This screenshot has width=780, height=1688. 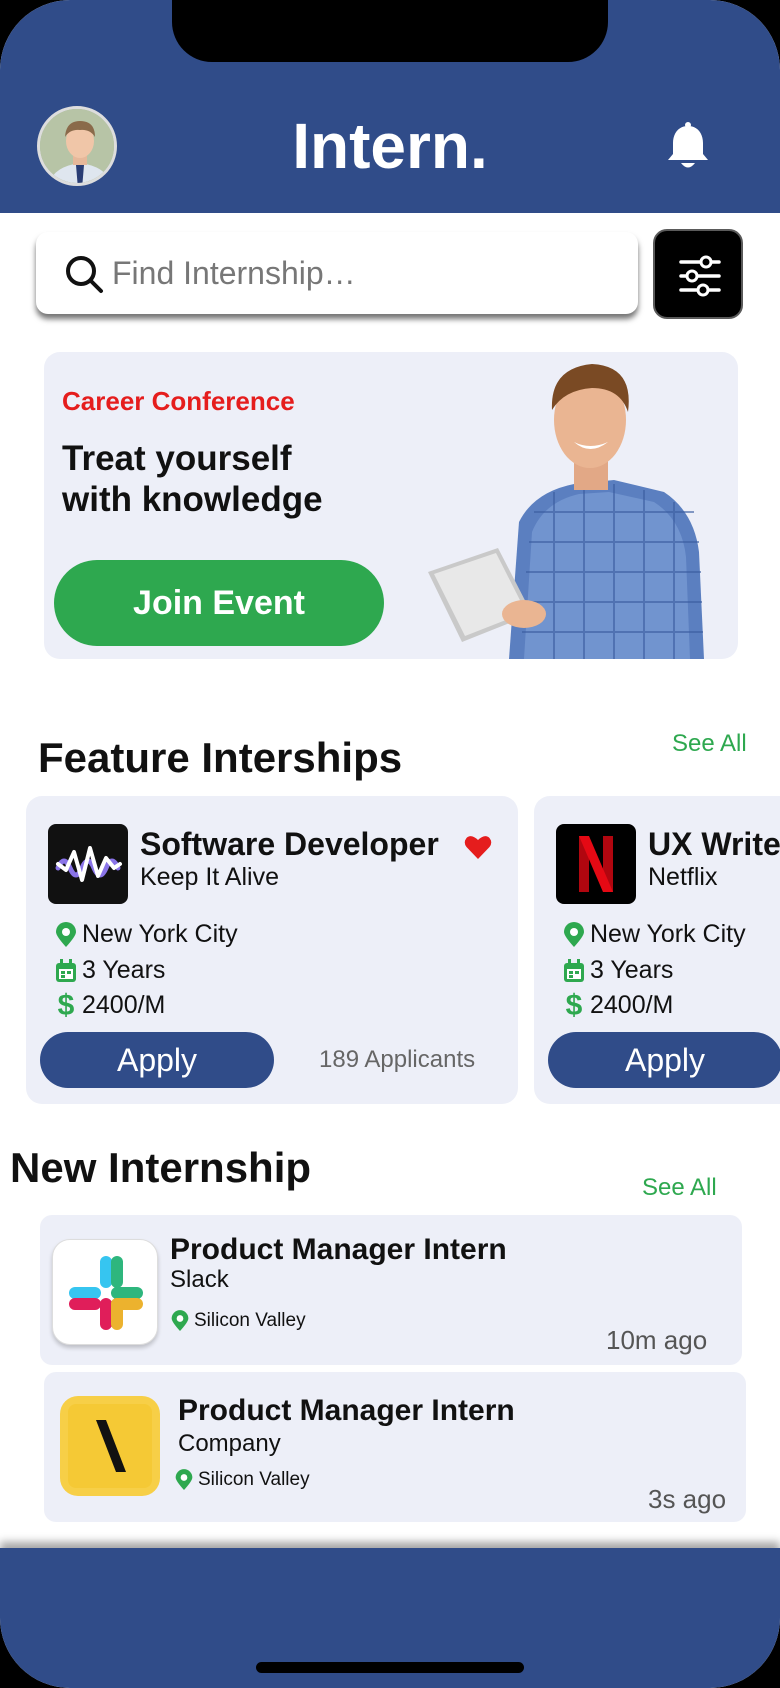 I want to click on list-item-company: Slack, so click(x=199, y=1279).